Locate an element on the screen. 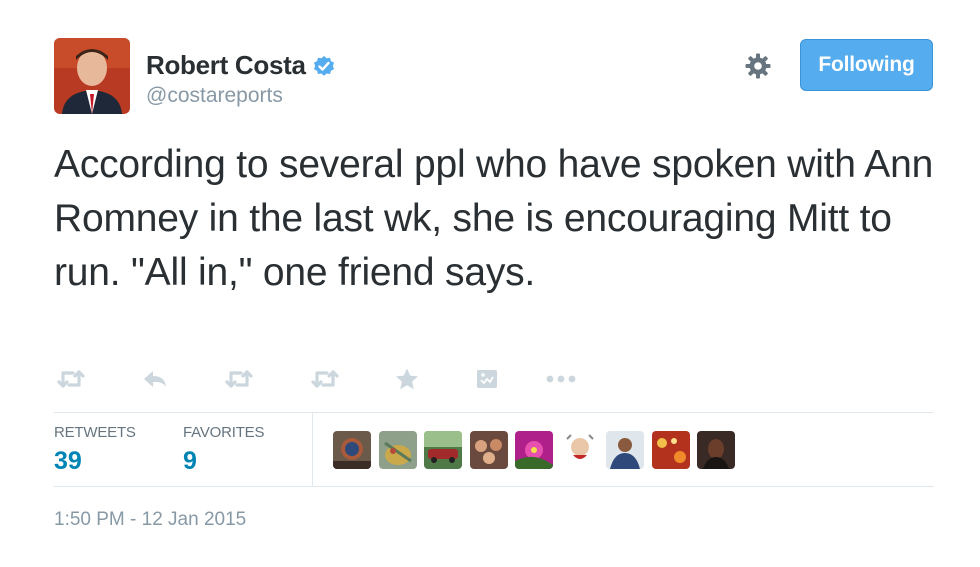  following-button: Following is located at coordinates (866, 65).